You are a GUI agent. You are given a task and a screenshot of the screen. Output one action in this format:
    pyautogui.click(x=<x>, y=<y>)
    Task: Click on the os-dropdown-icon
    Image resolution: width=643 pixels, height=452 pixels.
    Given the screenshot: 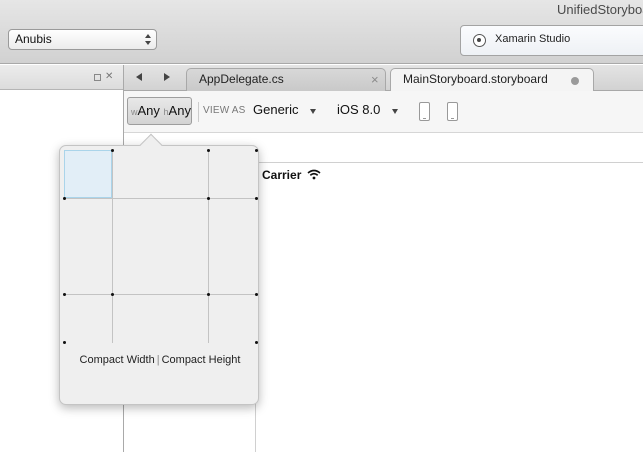 What is the action you would take?
    pyautogui.click(x=395, y=111)
    